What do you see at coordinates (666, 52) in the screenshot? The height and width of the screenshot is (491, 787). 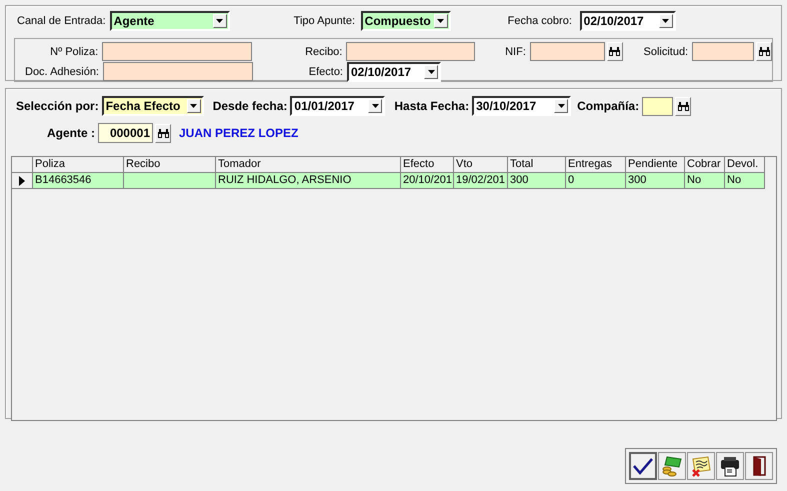 I see `field-label: Solicitud:` at bounding box center [666, 52].